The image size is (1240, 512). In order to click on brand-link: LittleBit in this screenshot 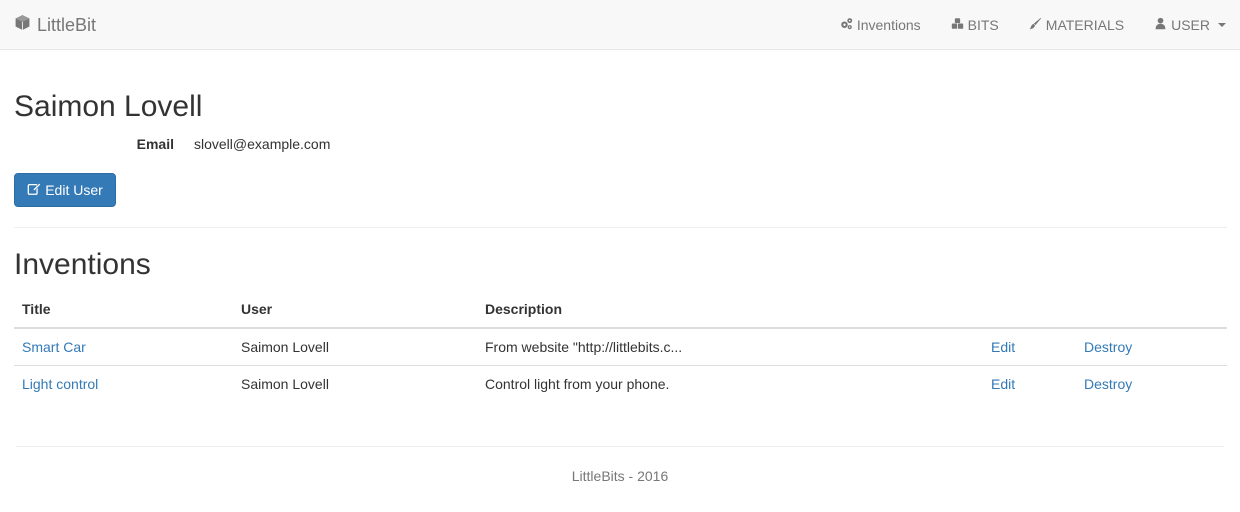, I will do `click(55, 25)`.